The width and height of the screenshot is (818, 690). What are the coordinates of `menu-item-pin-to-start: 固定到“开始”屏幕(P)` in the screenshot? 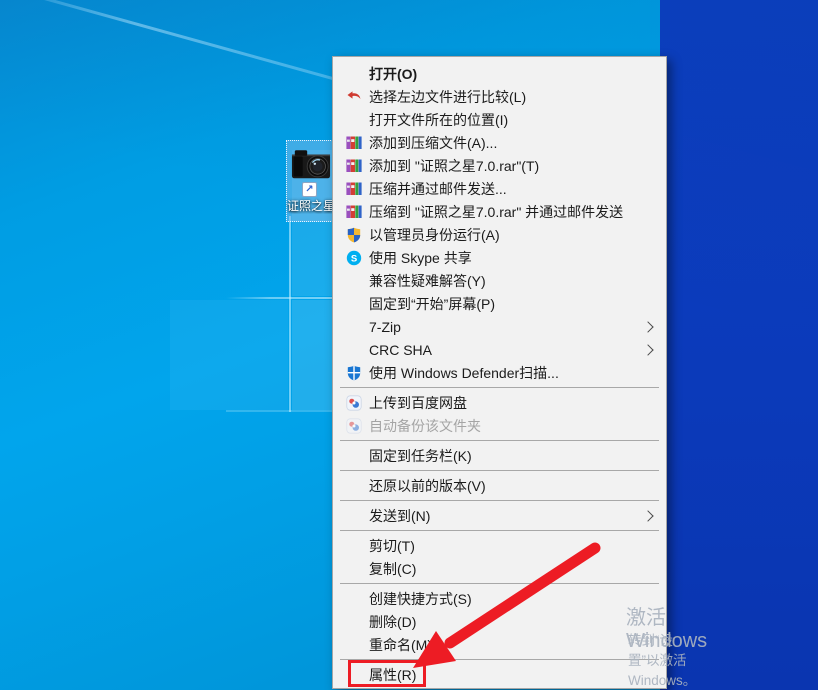 It's located at (499, 303).